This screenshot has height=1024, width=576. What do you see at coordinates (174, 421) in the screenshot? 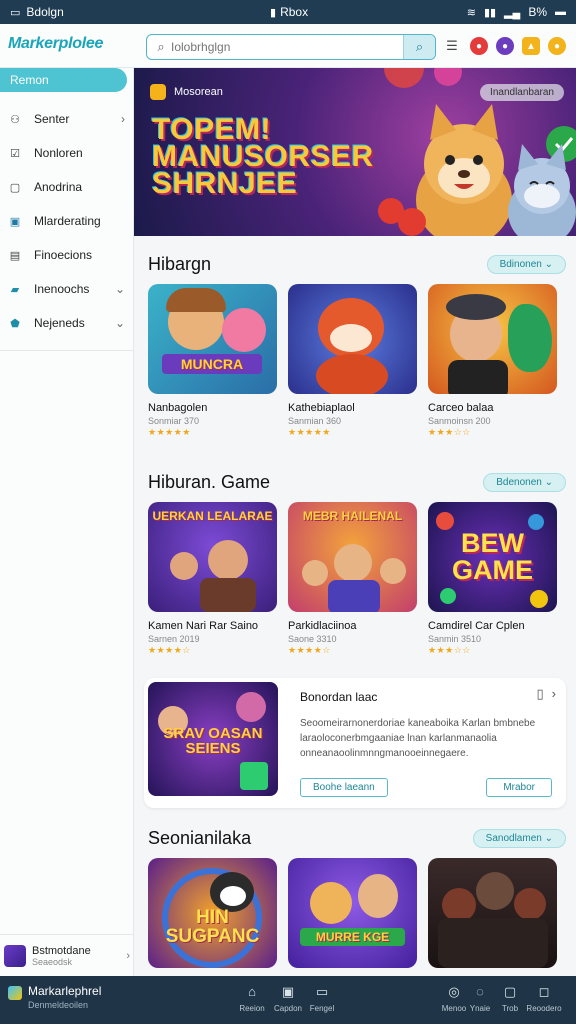
I see `game-subtitle: Sonmiar 370` at bounding box center [174, 421].